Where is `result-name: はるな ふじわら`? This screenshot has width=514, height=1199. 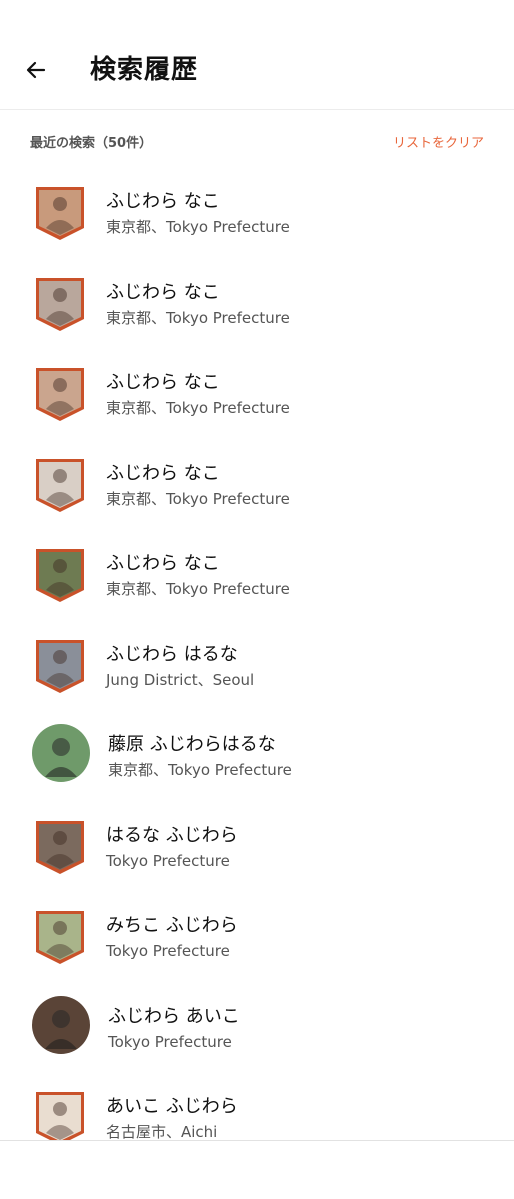
result-name: はるな ふじわら is located at coordinates (172, 835).